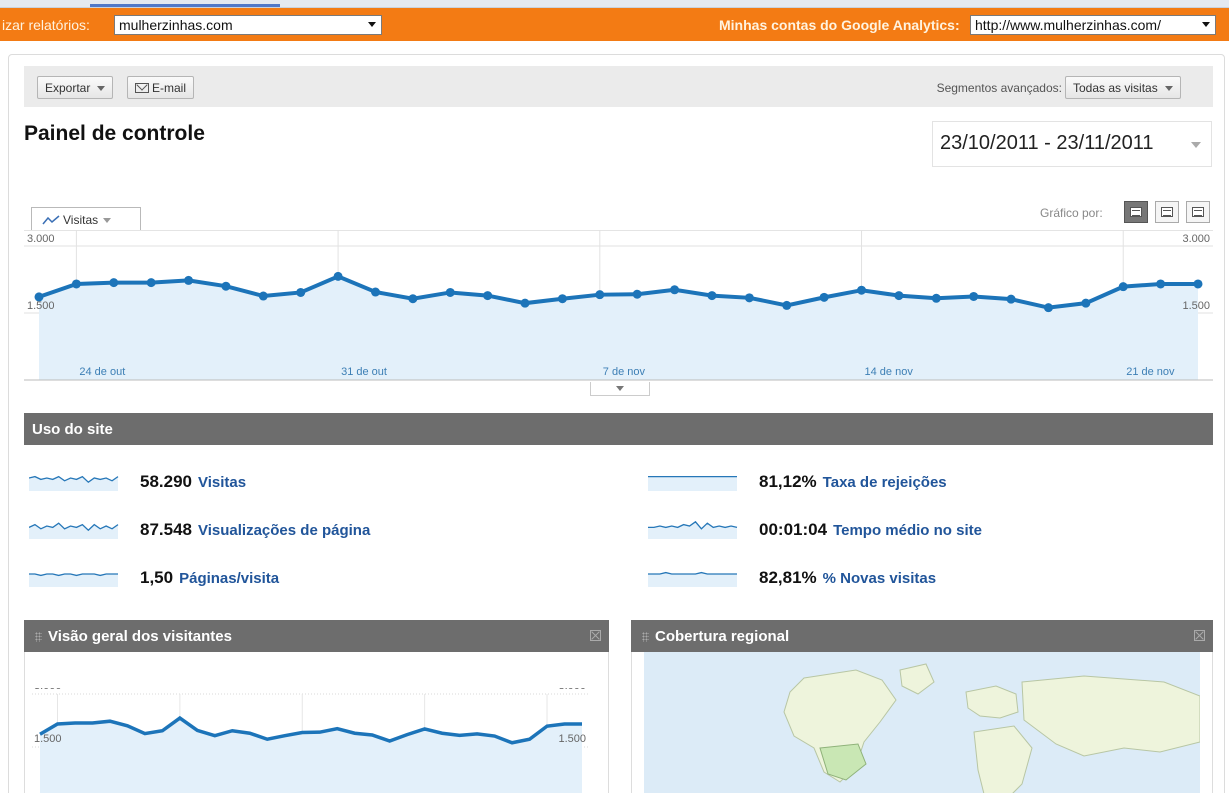 The width and height of the screenshot is (1229, 793). Describe the element at coordinates (166, 481) in the screenshot. I see `stat-number: 58.290` at that location.